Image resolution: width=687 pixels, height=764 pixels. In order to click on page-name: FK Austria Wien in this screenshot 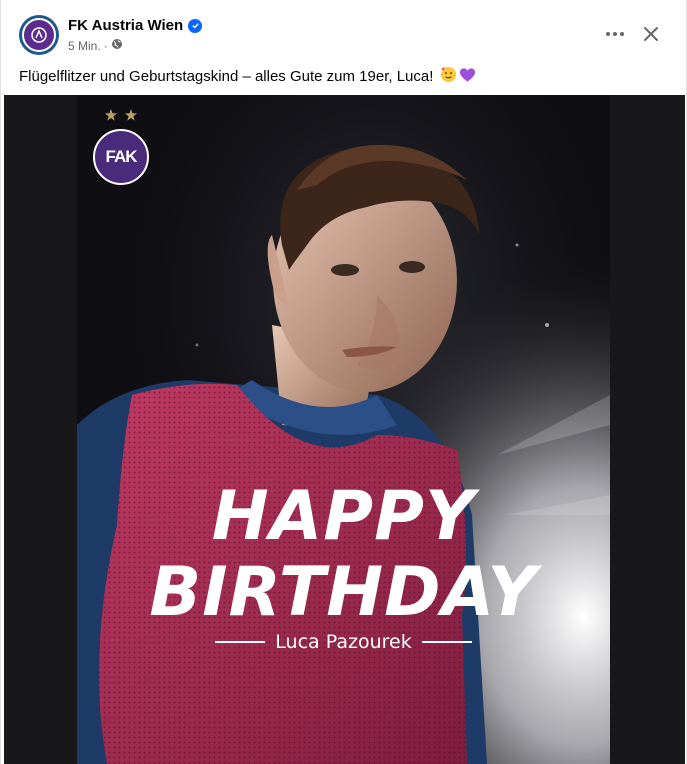, I will do `click(135, 25)`.